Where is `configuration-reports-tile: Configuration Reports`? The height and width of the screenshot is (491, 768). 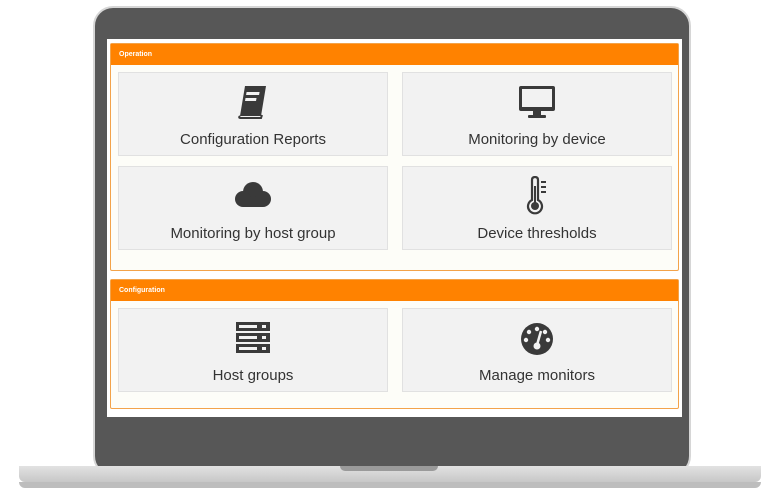 configuration-reports-tile: Configuration Reports is located at coordinates (253, 114).